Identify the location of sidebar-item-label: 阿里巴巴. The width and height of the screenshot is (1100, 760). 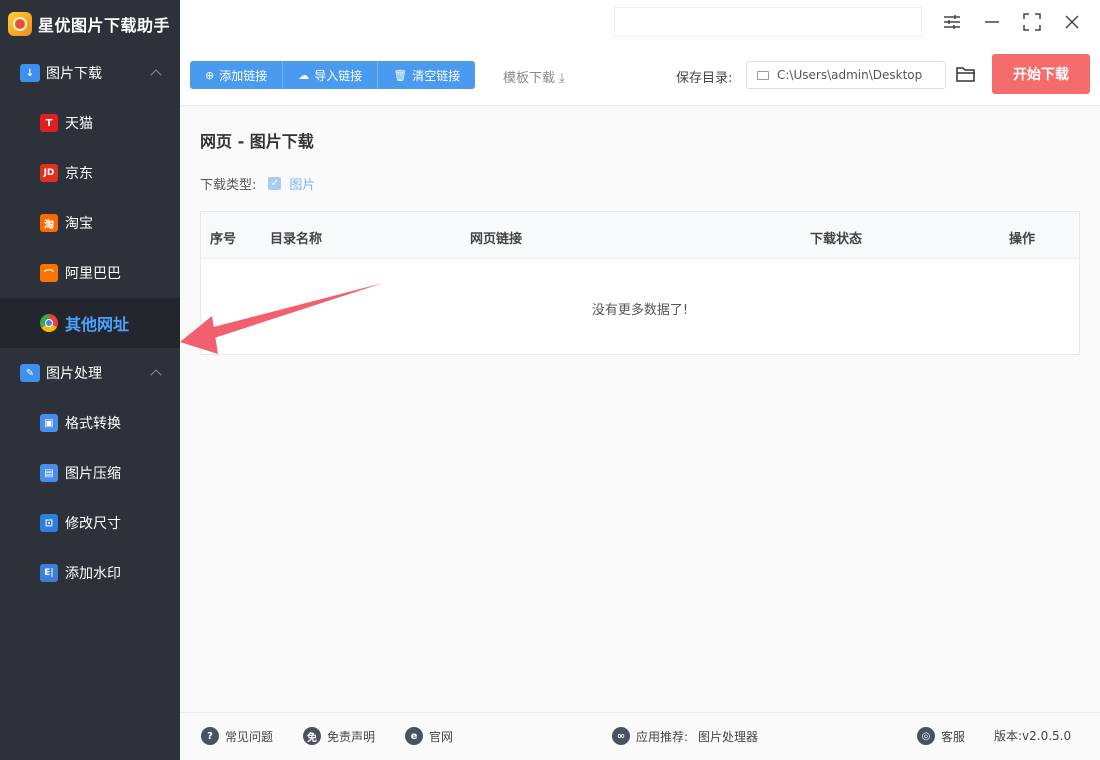
(93, 274).